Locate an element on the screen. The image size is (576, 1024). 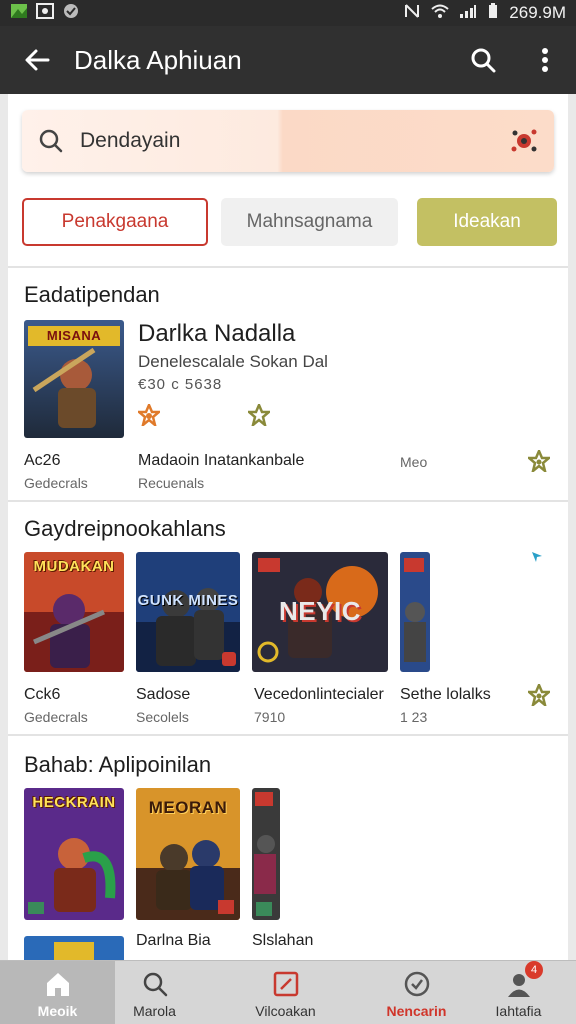
featured-subtitle: Denelescalale Sokan Dal is located at coordinates (233, 361).